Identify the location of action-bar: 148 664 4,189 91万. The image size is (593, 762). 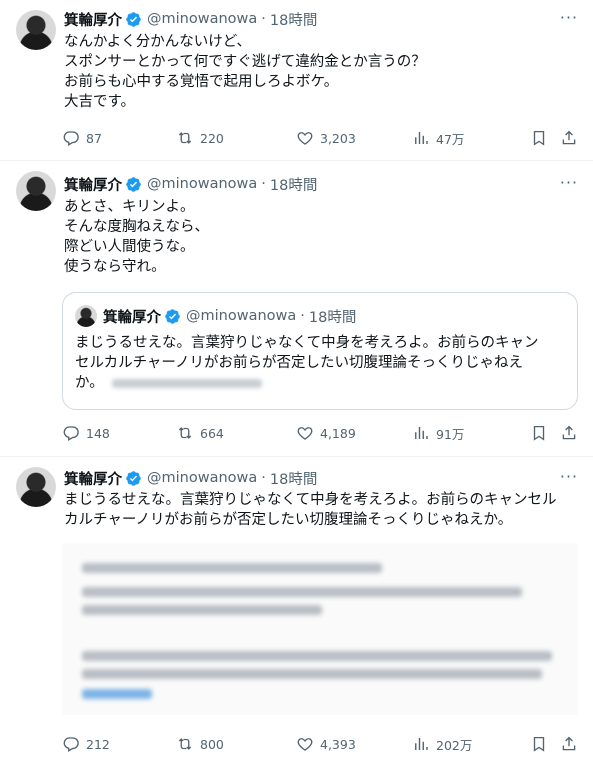
(323, 433).